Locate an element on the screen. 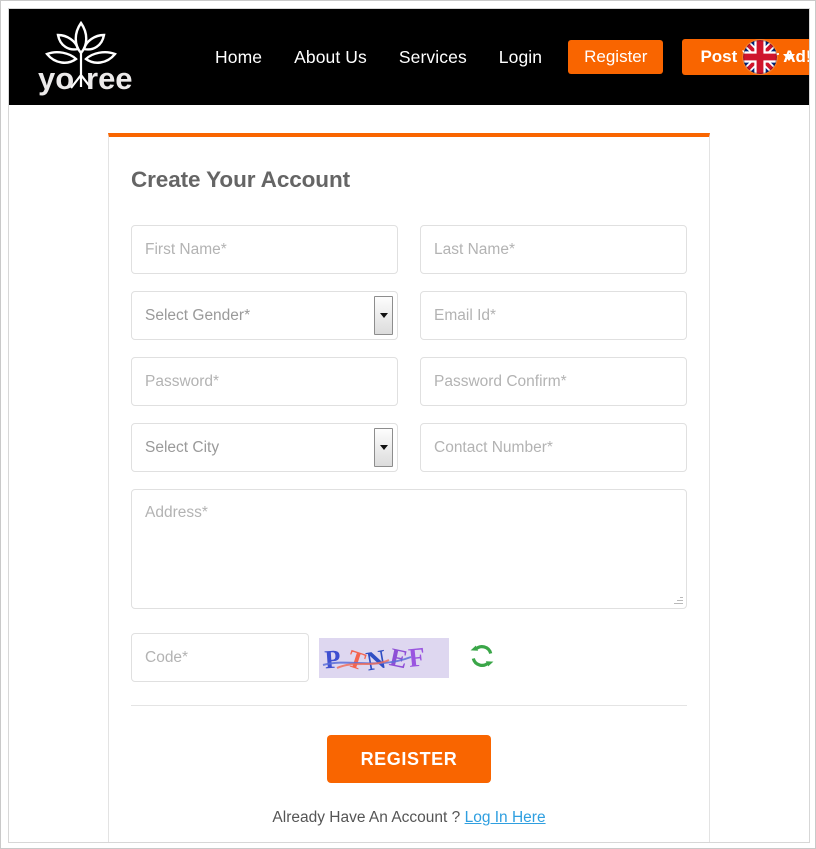  language-selector is located at coordinates (769, 57).